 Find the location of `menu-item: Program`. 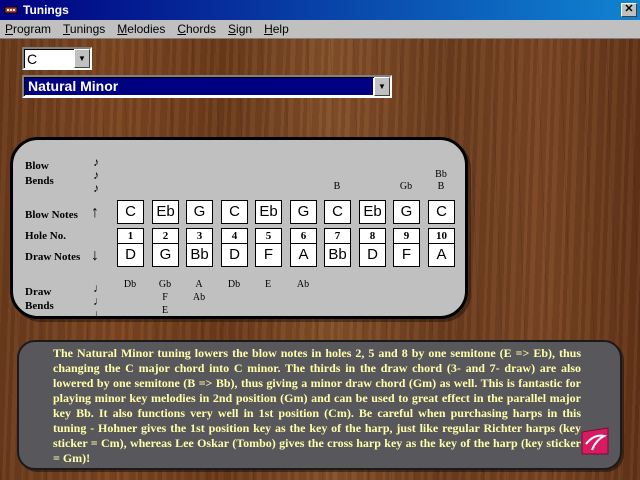

menu-item: Program is located at coordinates (28, 29).